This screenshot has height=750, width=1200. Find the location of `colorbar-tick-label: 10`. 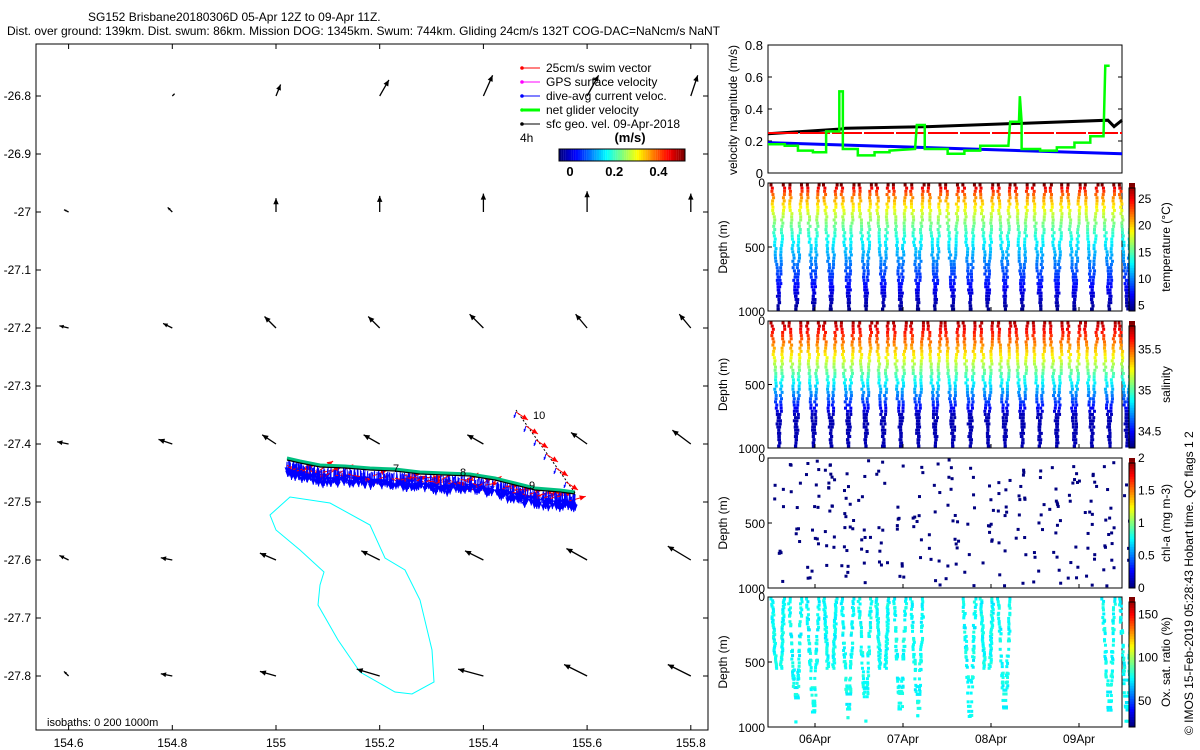

colorbar-tick-label: 10 is located at coordinates (1145, 279).